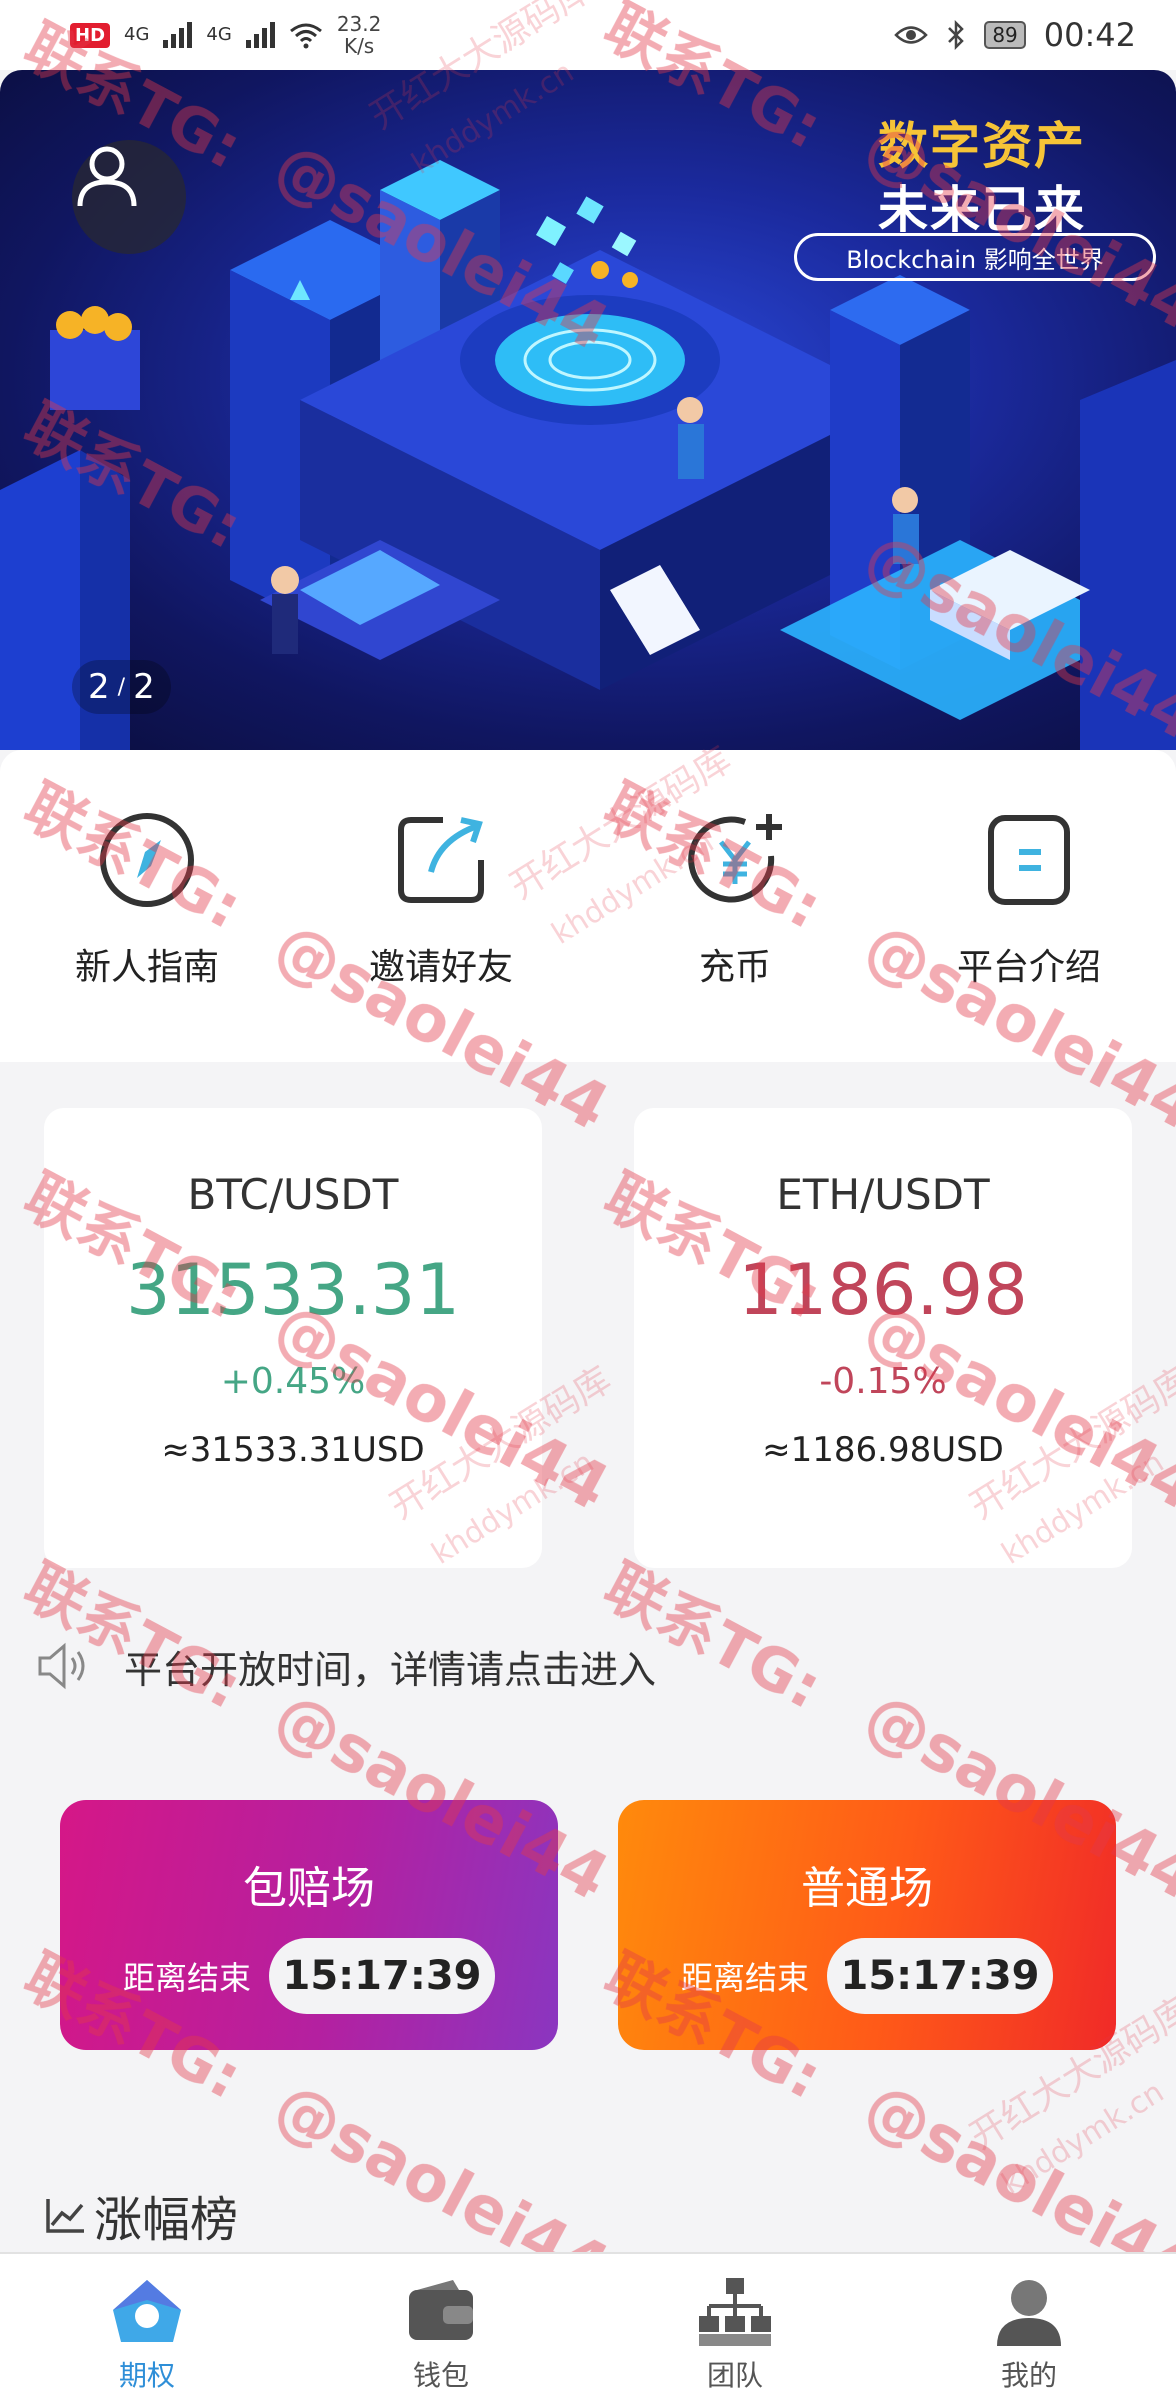 The width and height of the screenshot is (1176, 2400). Describe the element at coordinates (867, 1888) in the screenshot. I see `session-name: 普通场` at that location.